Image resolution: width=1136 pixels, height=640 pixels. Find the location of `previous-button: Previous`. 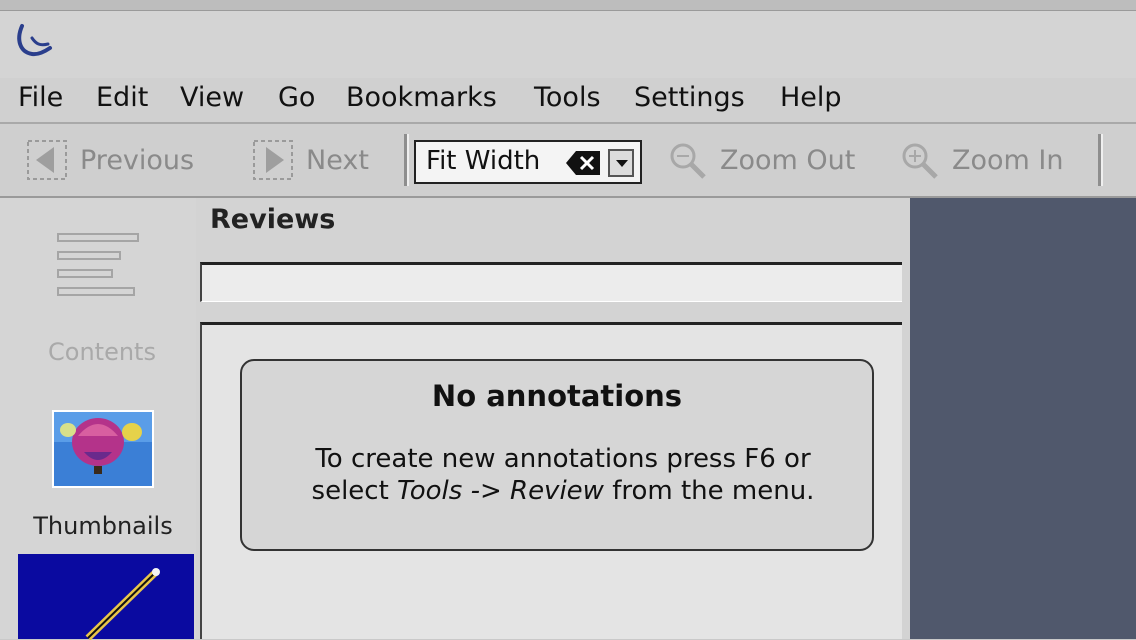

previous-button: Previous is located at coordinates (109, 160).